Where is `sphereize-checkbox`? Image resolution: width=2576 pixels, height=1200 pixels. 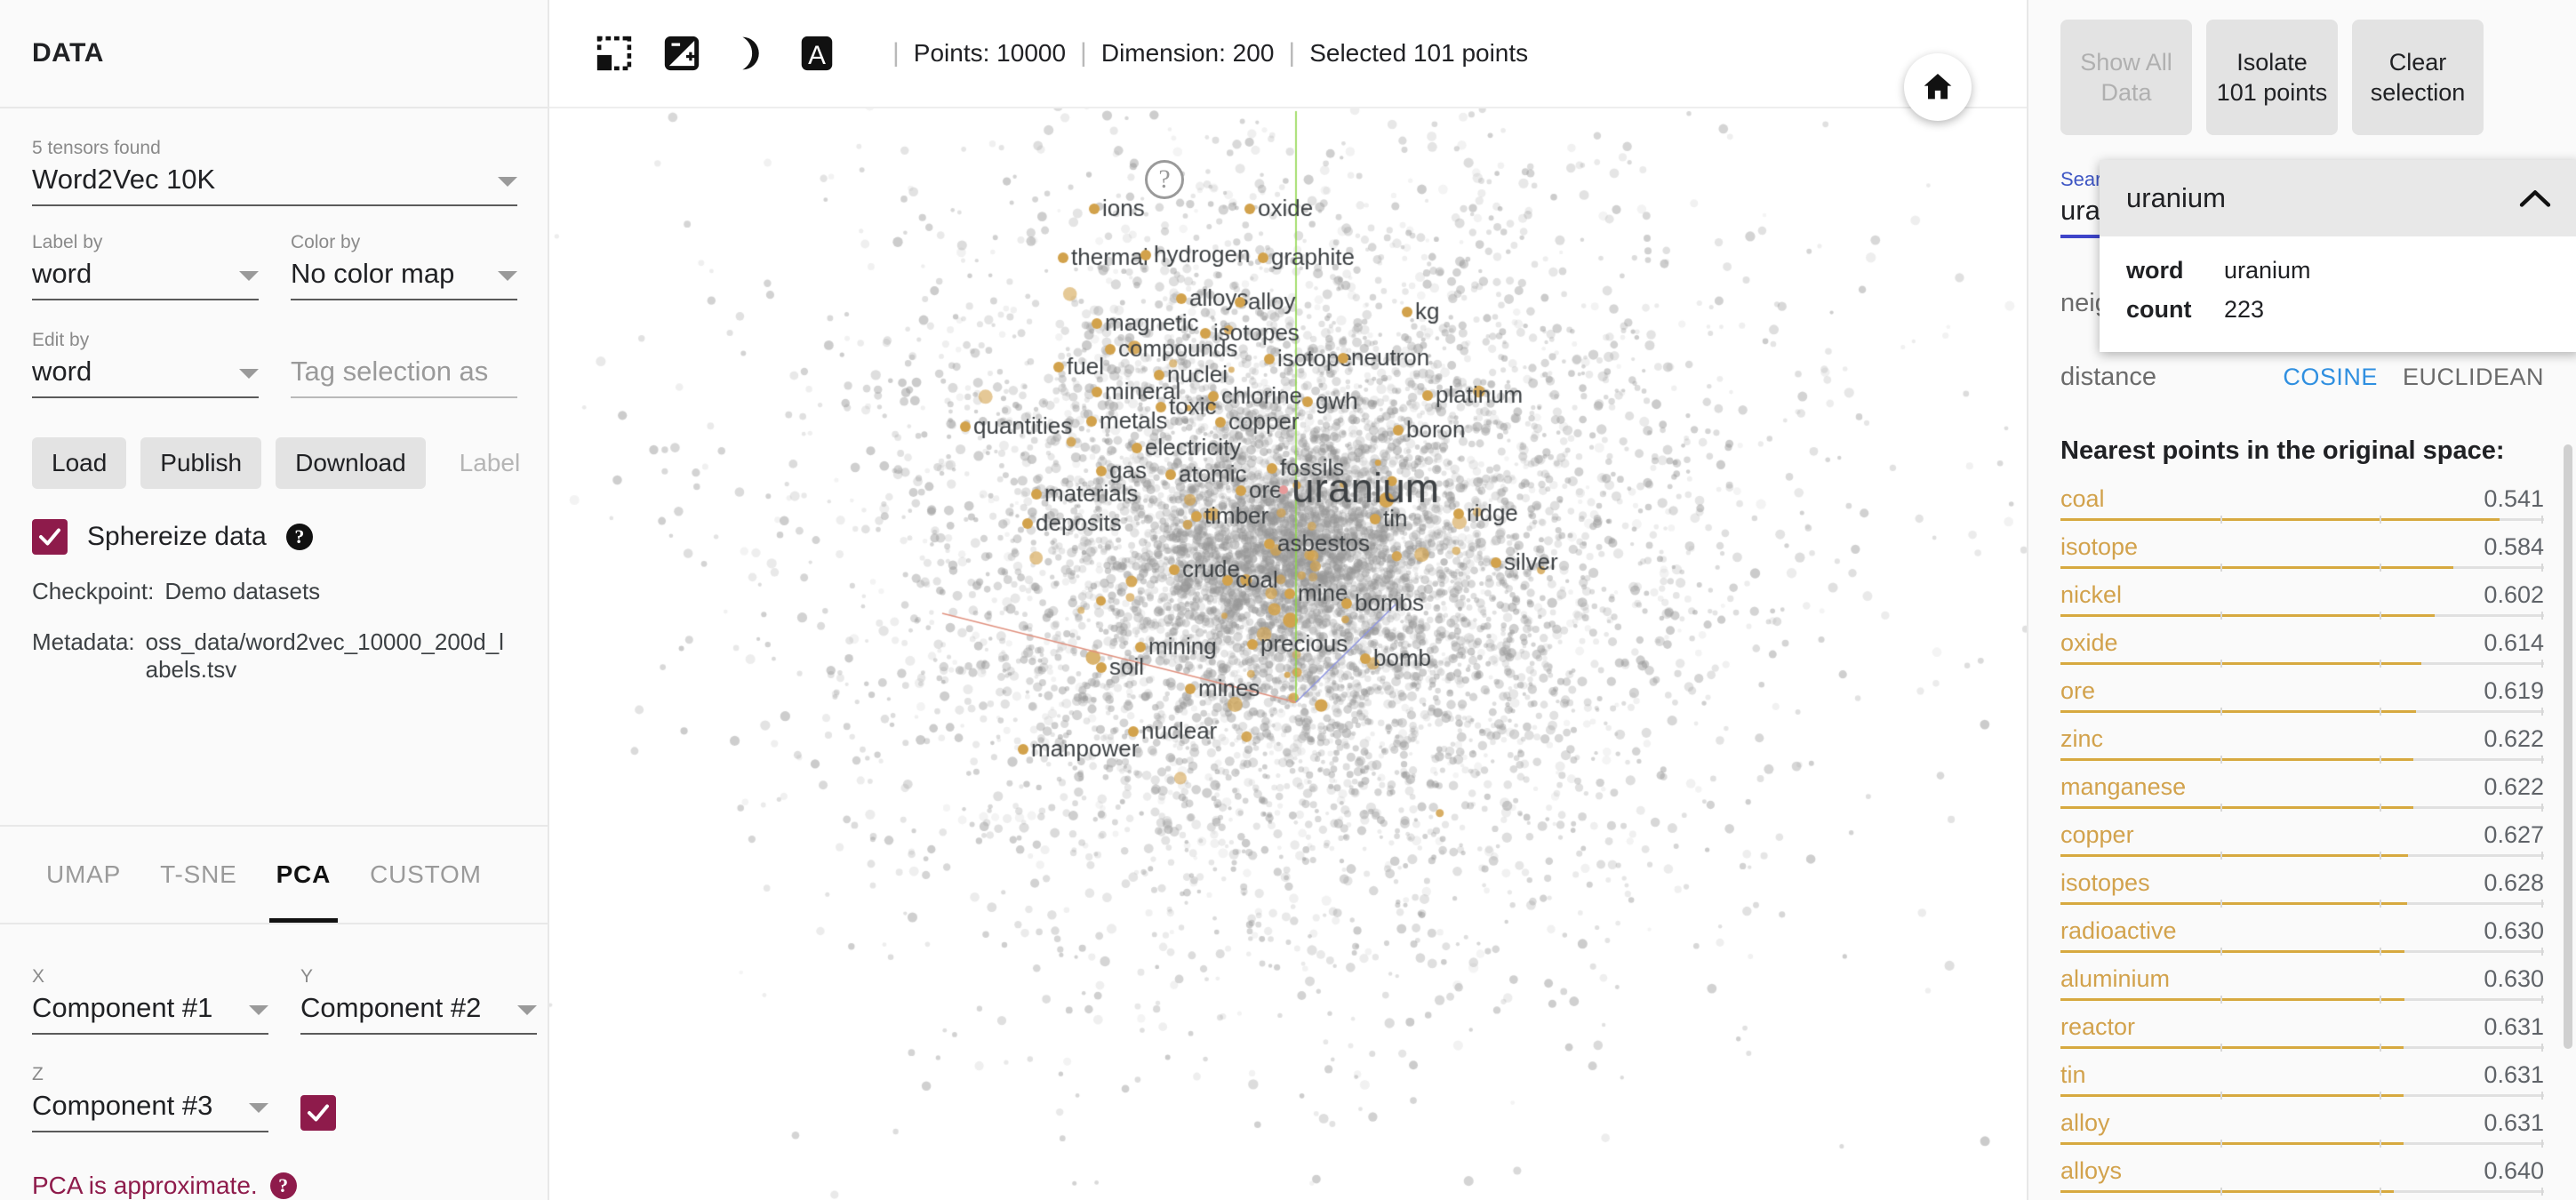 sphereize-checkbox is located at coordinates (50, 537).